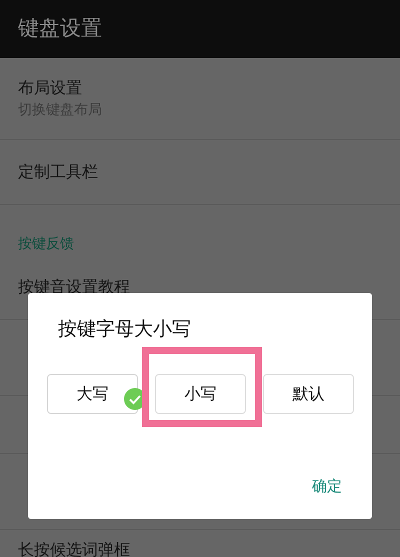  What do you see at coordinates (308, 394) in the screenshot?
I see `option-button: 默认` at bounding box center [308, 394].